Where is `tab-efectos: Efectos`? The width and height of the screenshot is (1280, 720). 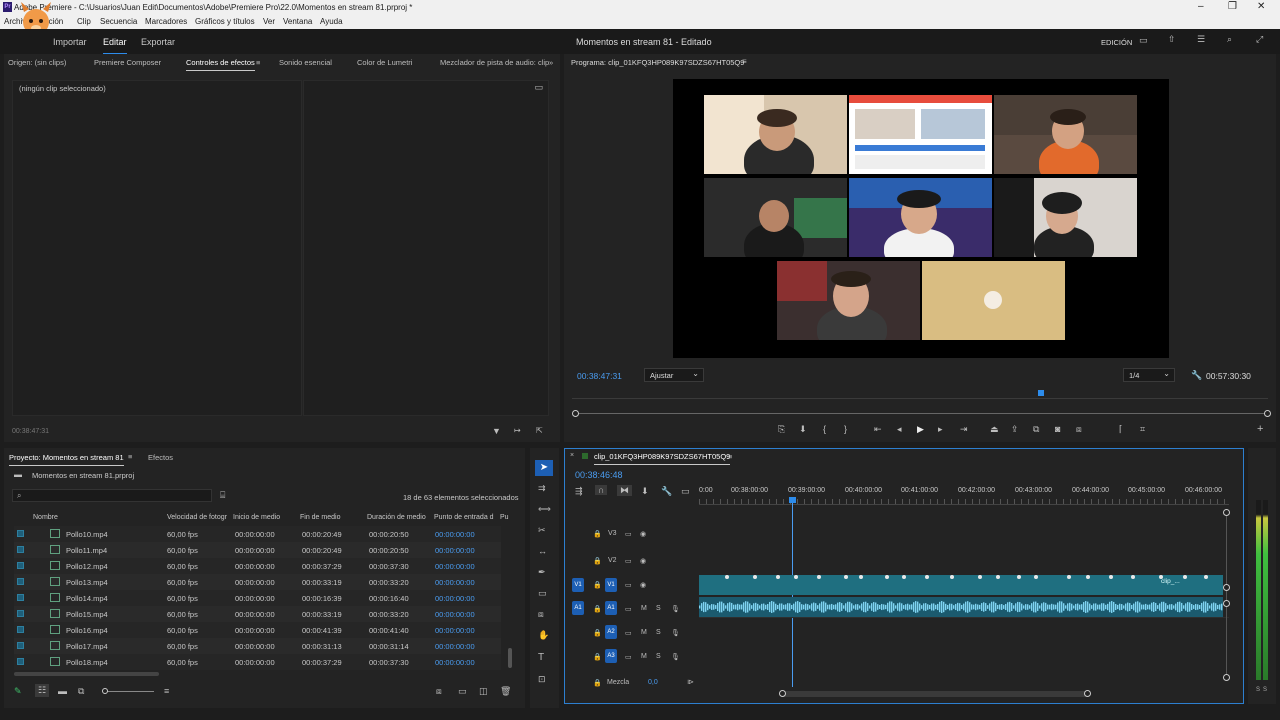
tab-efectos: Efectos is located at coordinates (160, 457).